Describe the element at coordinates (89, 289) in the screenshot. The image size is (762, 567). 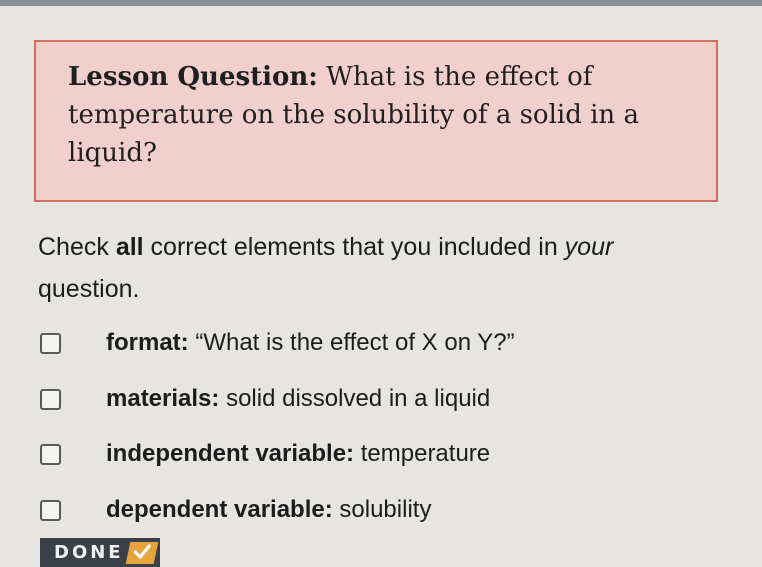
I see `instruction-part: question.` at that location.